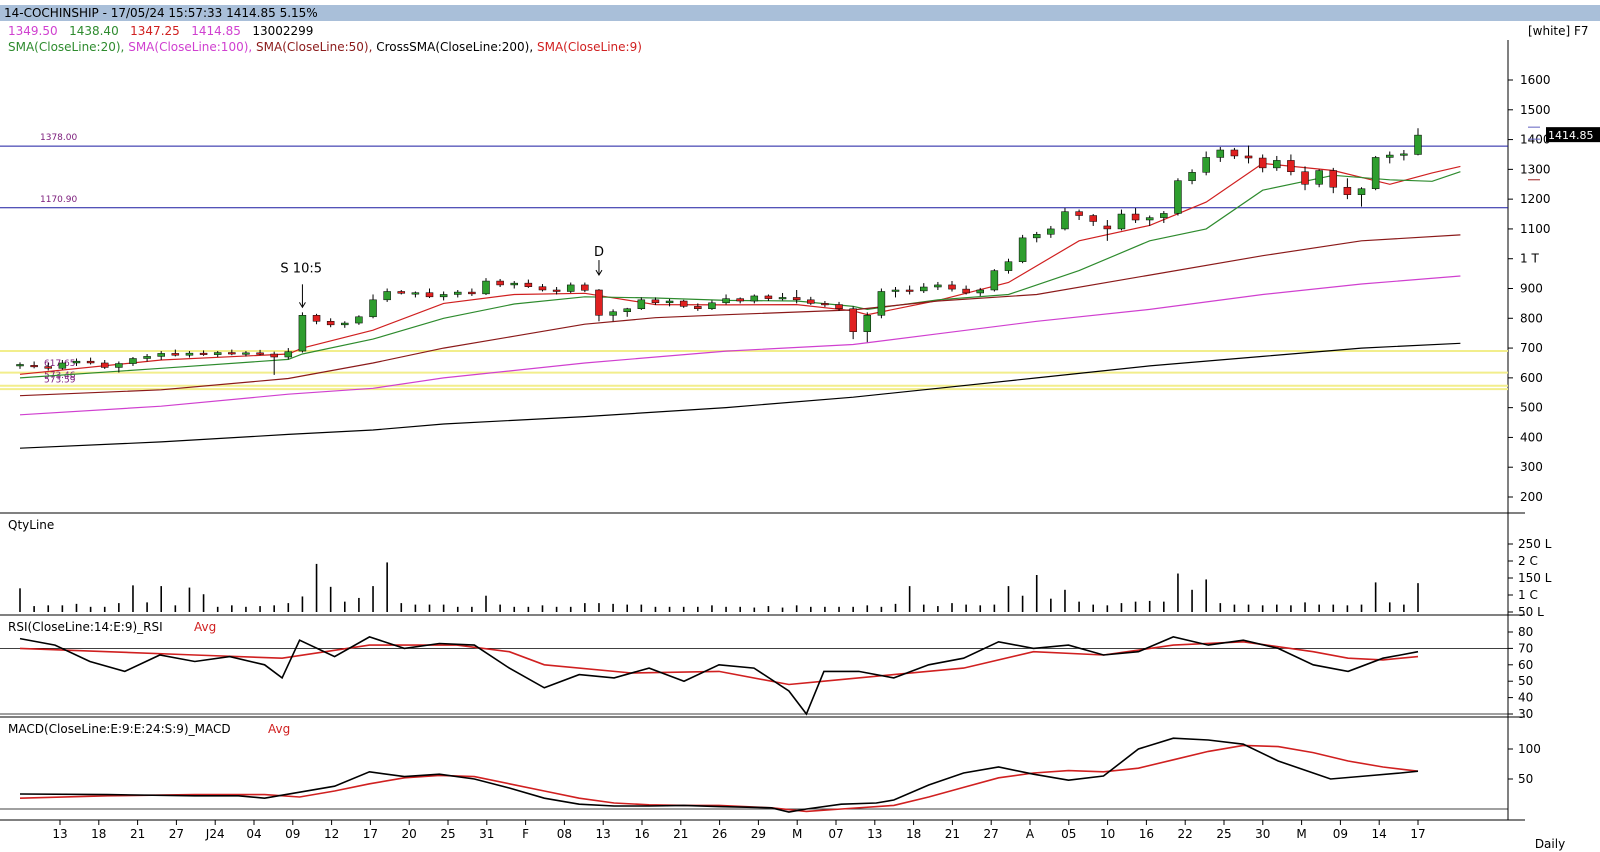  I want to click on sma100-line, so click(740, 345).